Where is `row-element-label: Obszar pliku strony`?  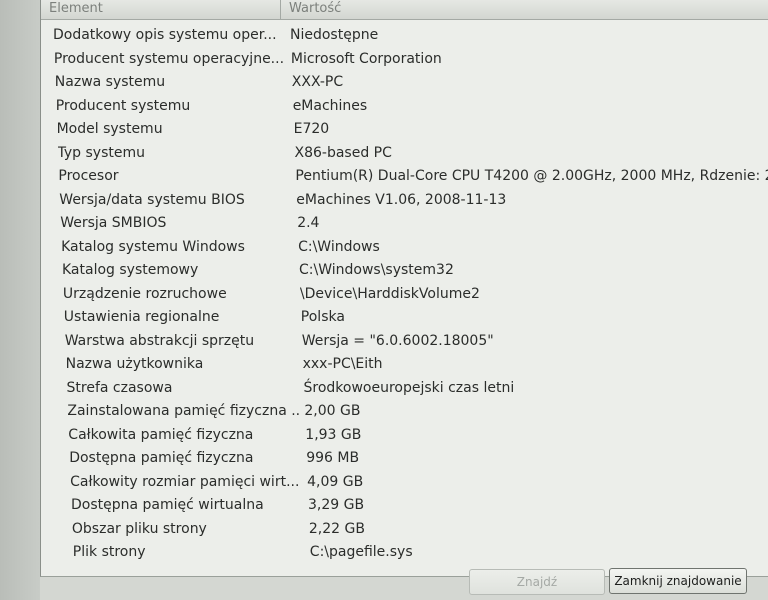
row-element-label: Obszar pliku strony is located at coordinates (139, 528).